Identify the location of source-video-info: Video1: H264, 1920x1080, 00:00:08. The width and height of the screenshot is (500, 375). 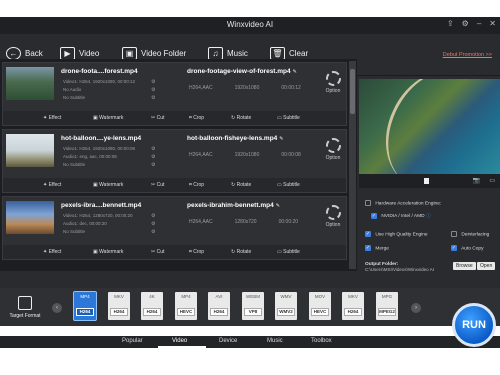
(99, 148).